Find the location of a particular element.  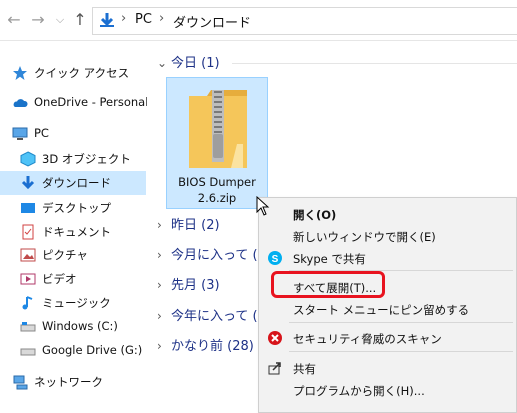

network-icon is located at coordinates (20, 382).